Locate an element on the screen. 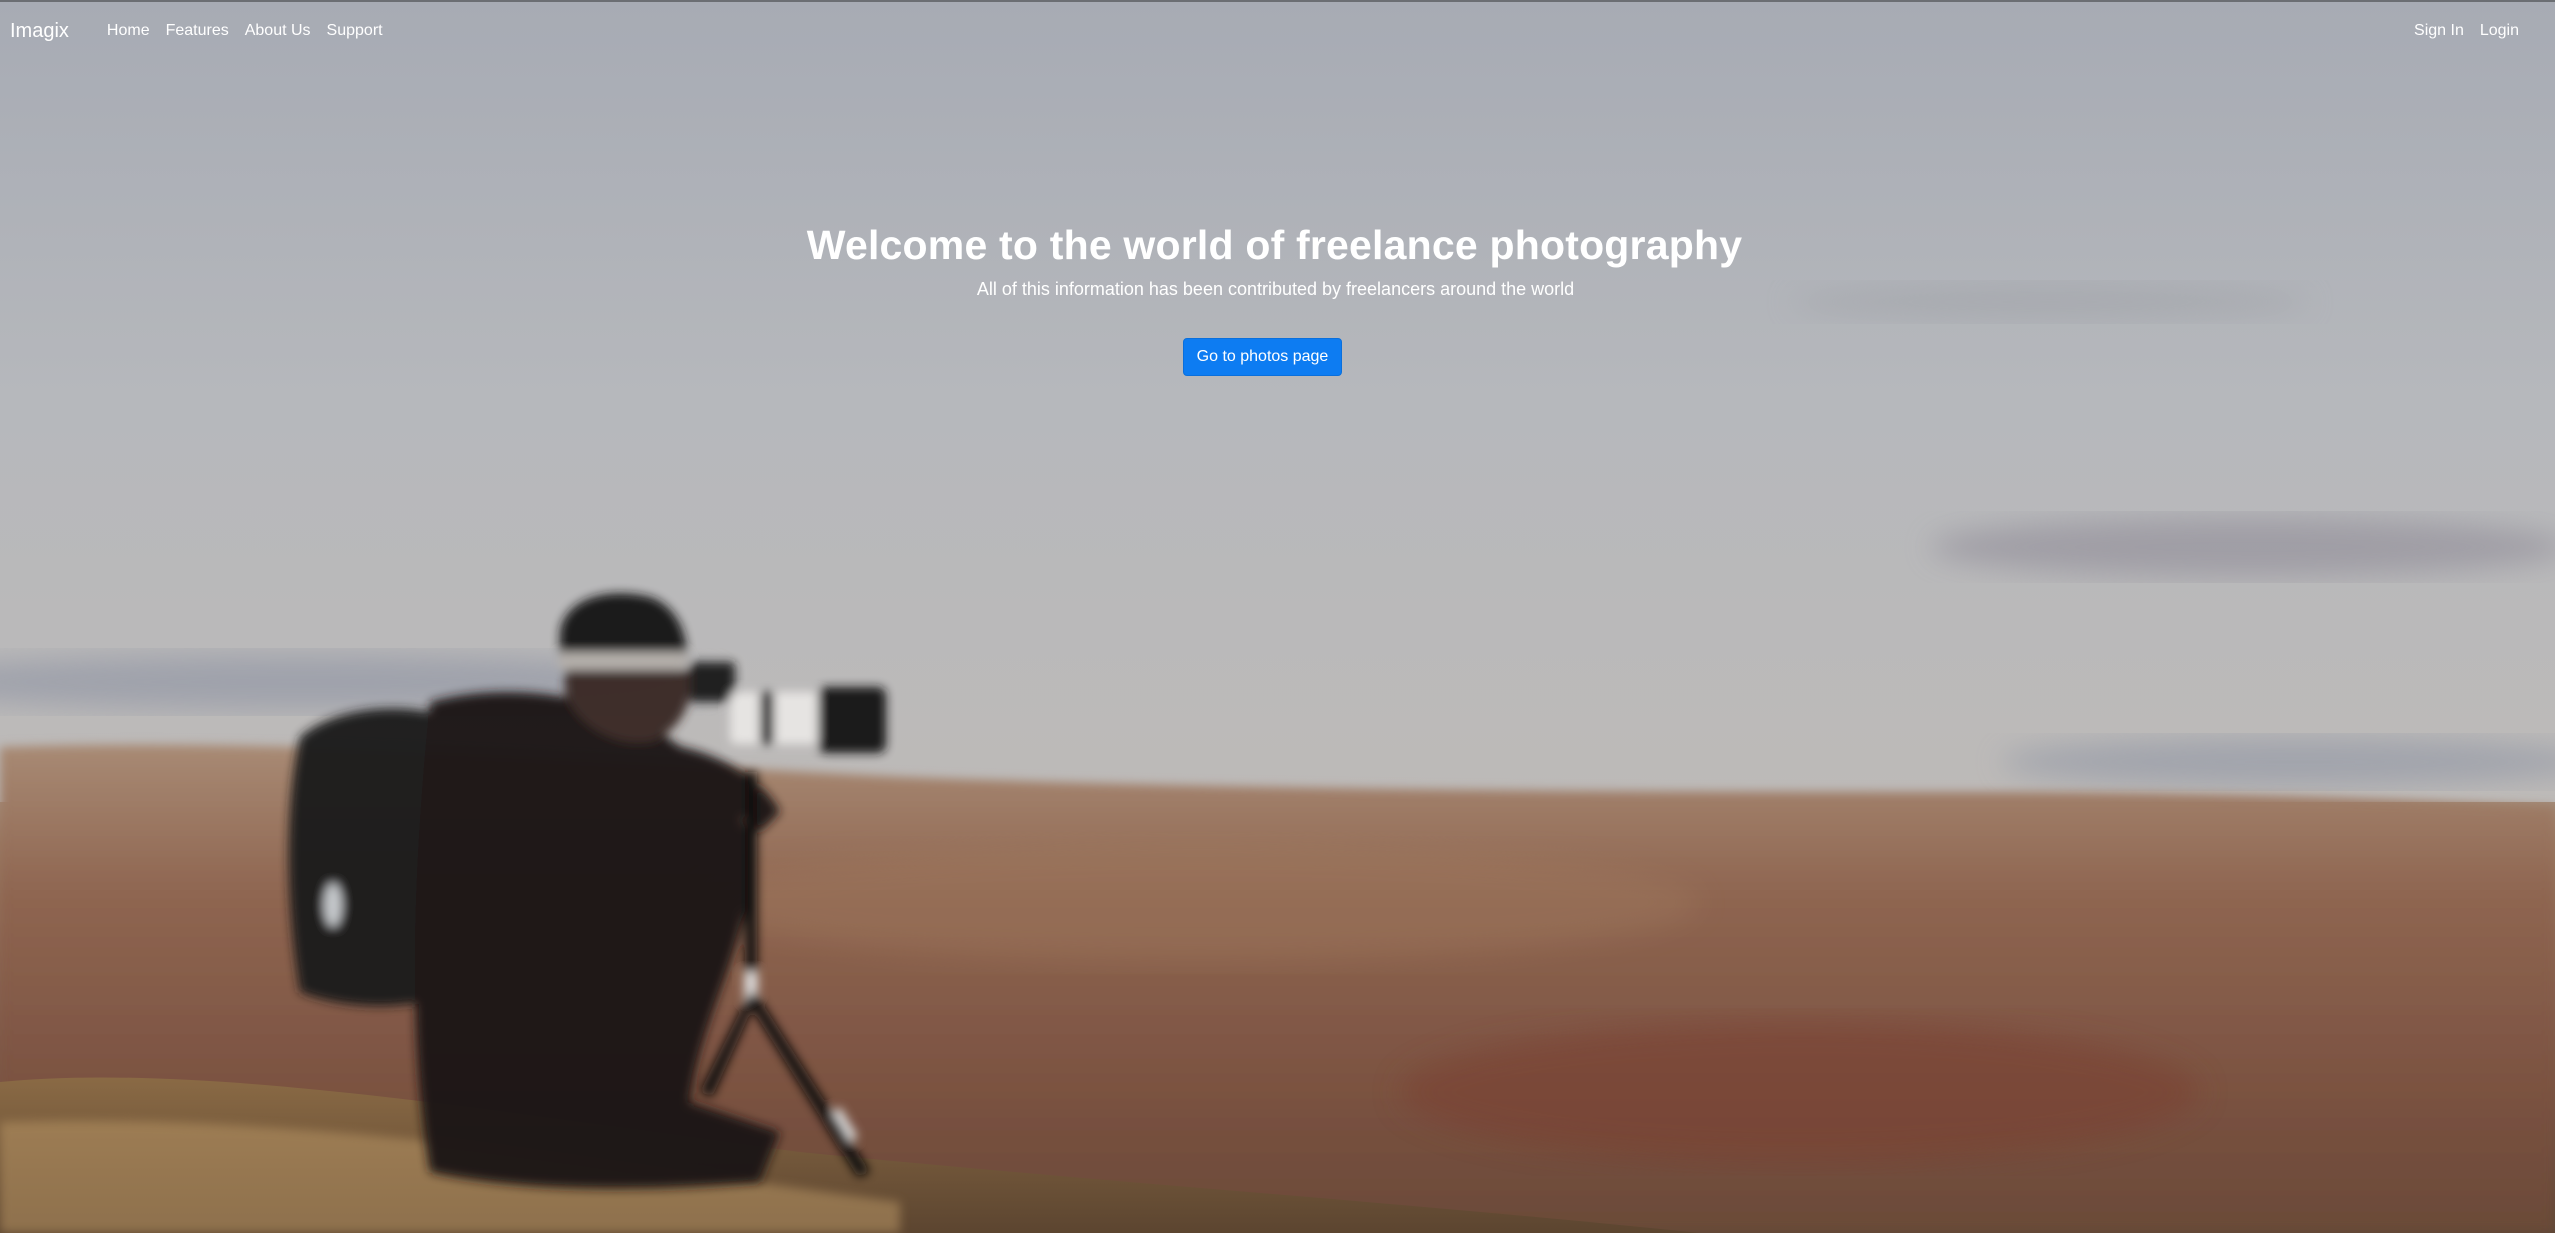  nav-auth-links: Sign In Login is located at coordinates (2466, 31).